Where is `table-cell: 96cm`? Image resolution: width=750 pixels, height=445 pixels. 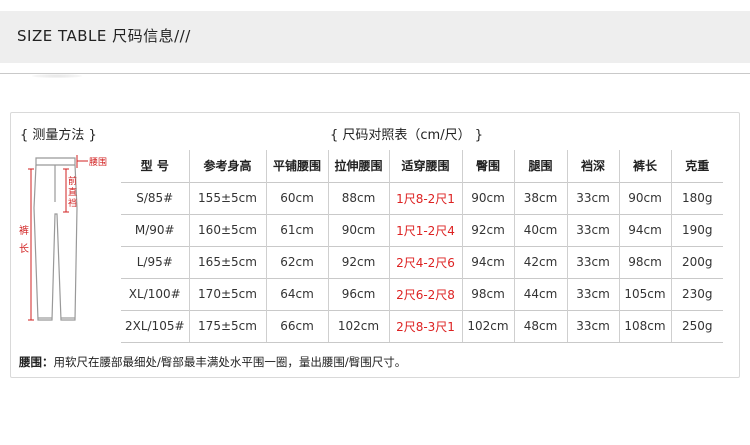
table-cell: 96cm is located at coordinates (358, 293).